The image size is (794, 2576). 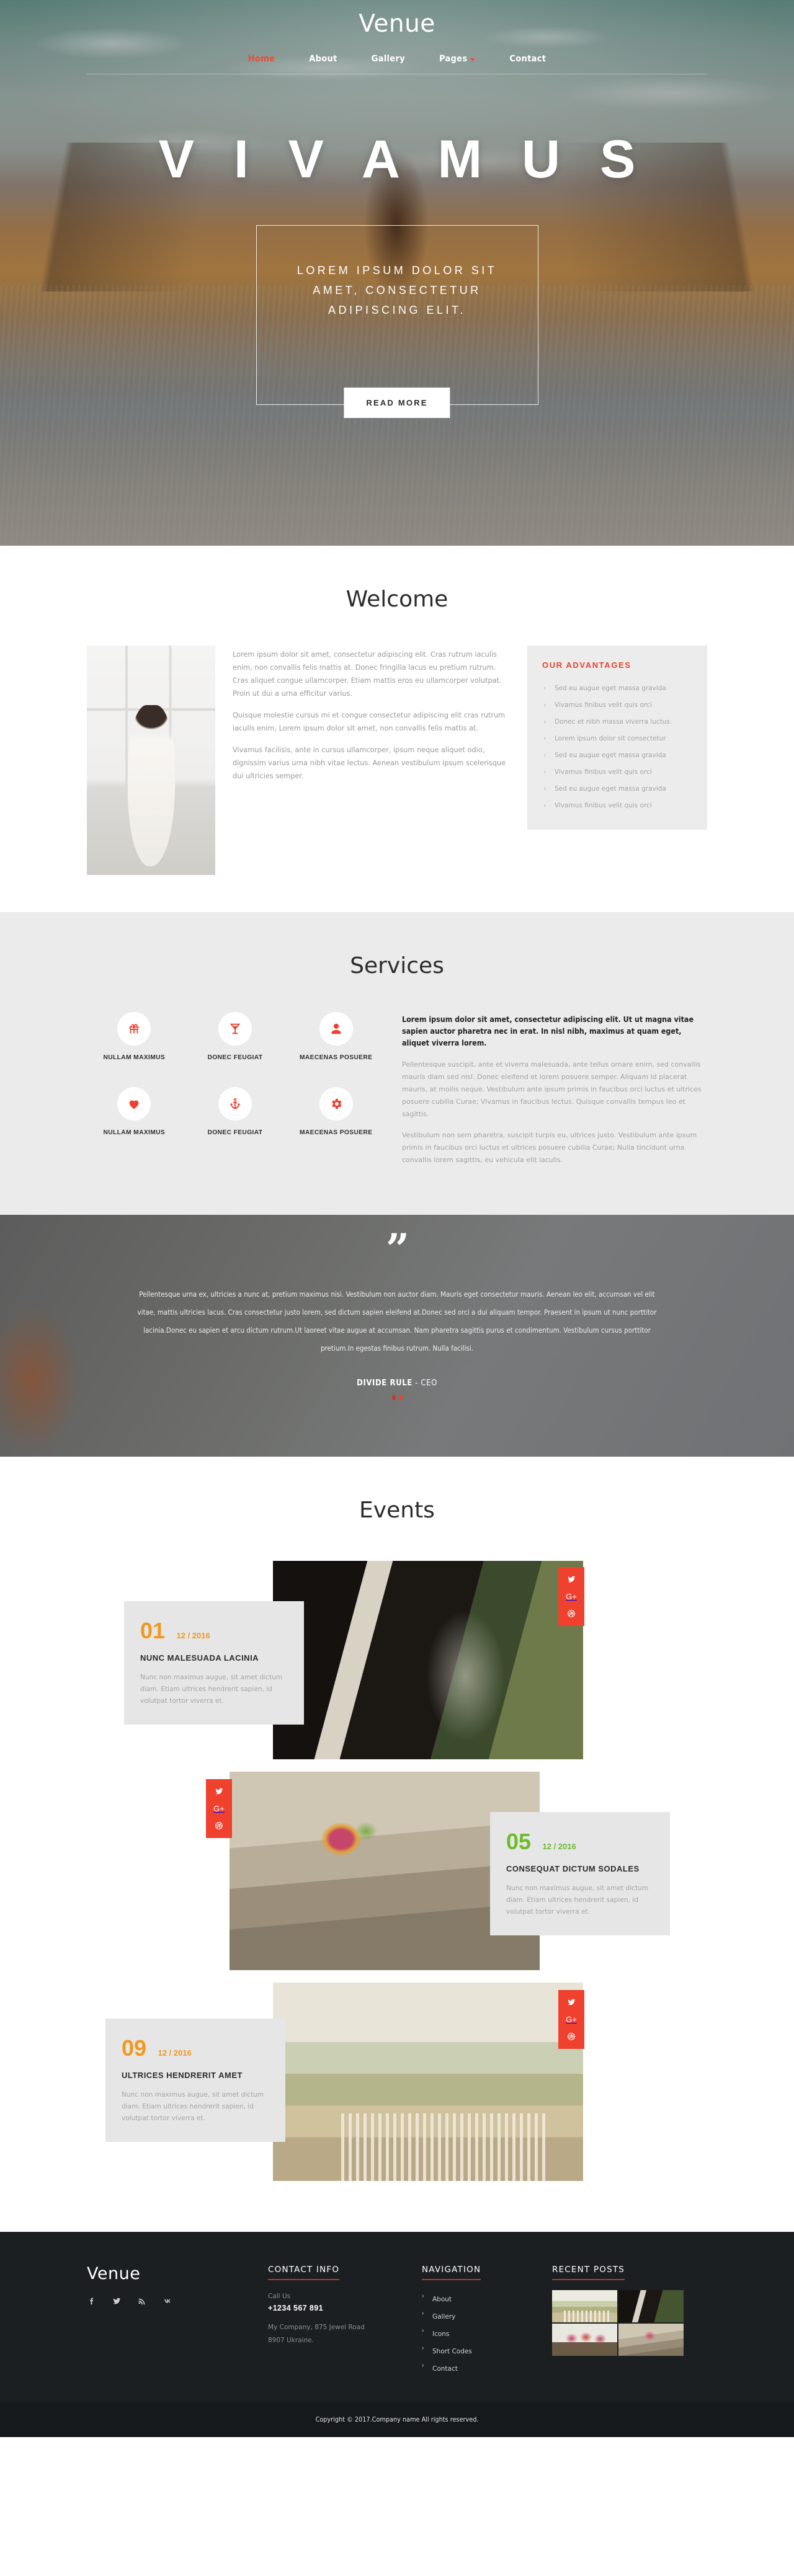 I want to click on list-item: › Donec et nibh massa viverra luctus., so click(x=617, y=721).